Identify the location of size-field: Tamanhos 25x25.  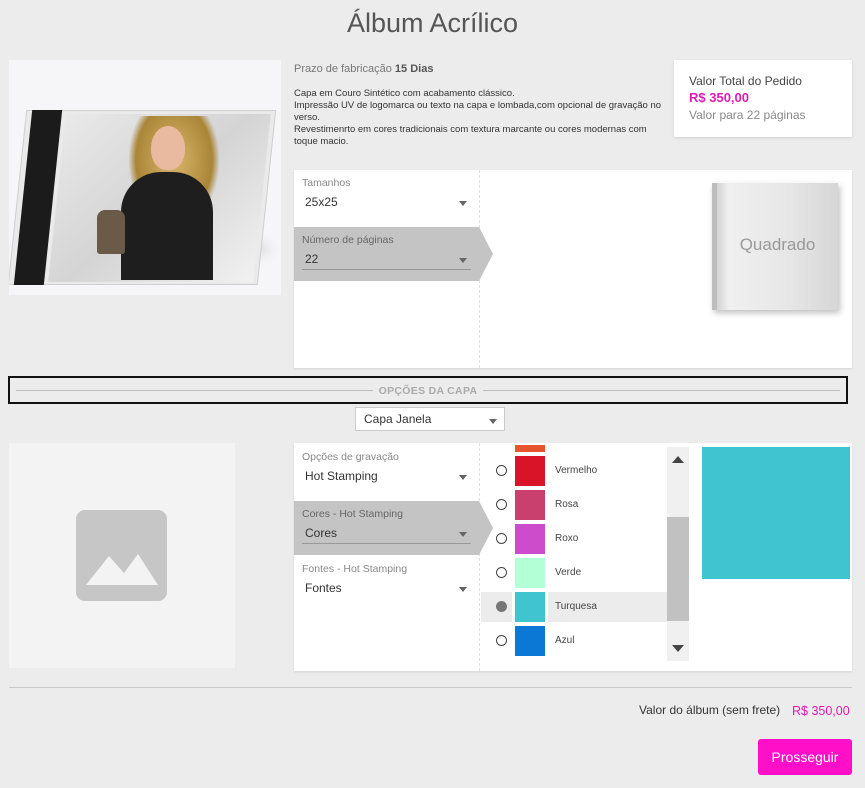
(386, 195).